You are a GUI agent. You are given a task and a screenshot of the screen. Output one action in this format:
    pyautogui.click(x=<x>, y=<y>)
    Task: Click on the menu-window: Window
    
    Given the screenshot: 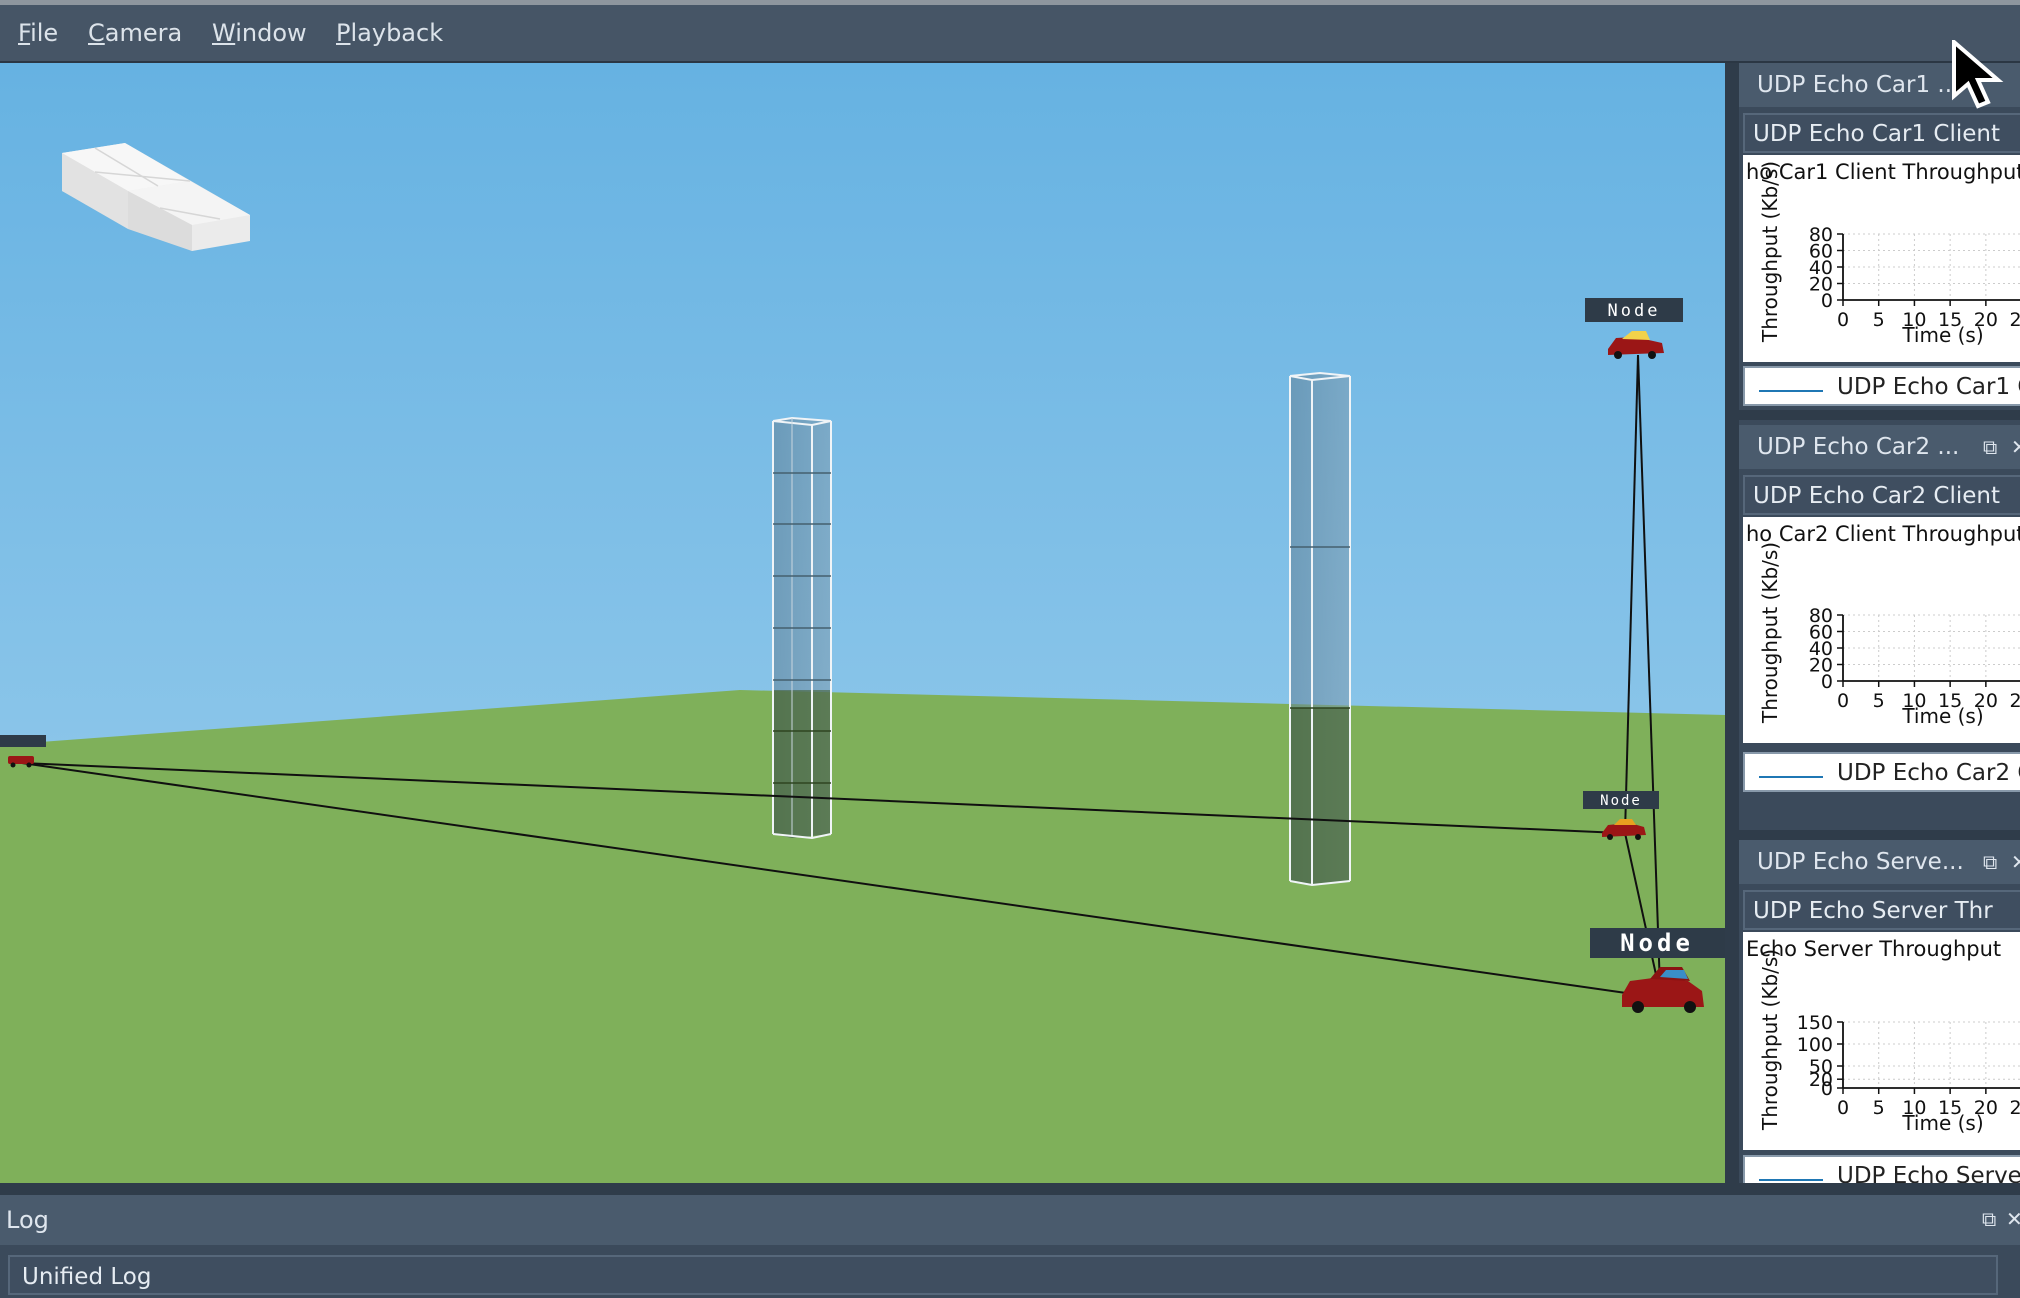 What is the action you would take?
    pyautogui.click(x=259, y=33)
    